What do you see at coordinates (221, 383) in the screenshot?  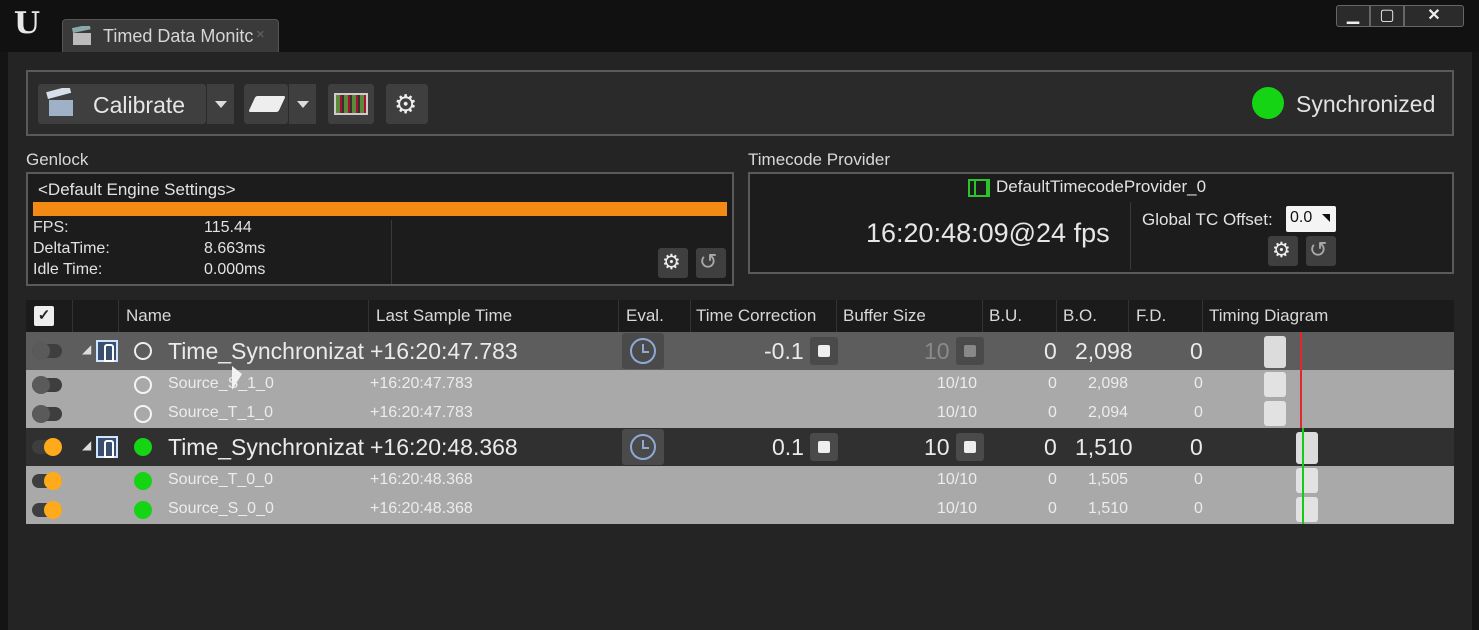 I see `source-name: Source_S_1_0` at bounding box center [221, 383].